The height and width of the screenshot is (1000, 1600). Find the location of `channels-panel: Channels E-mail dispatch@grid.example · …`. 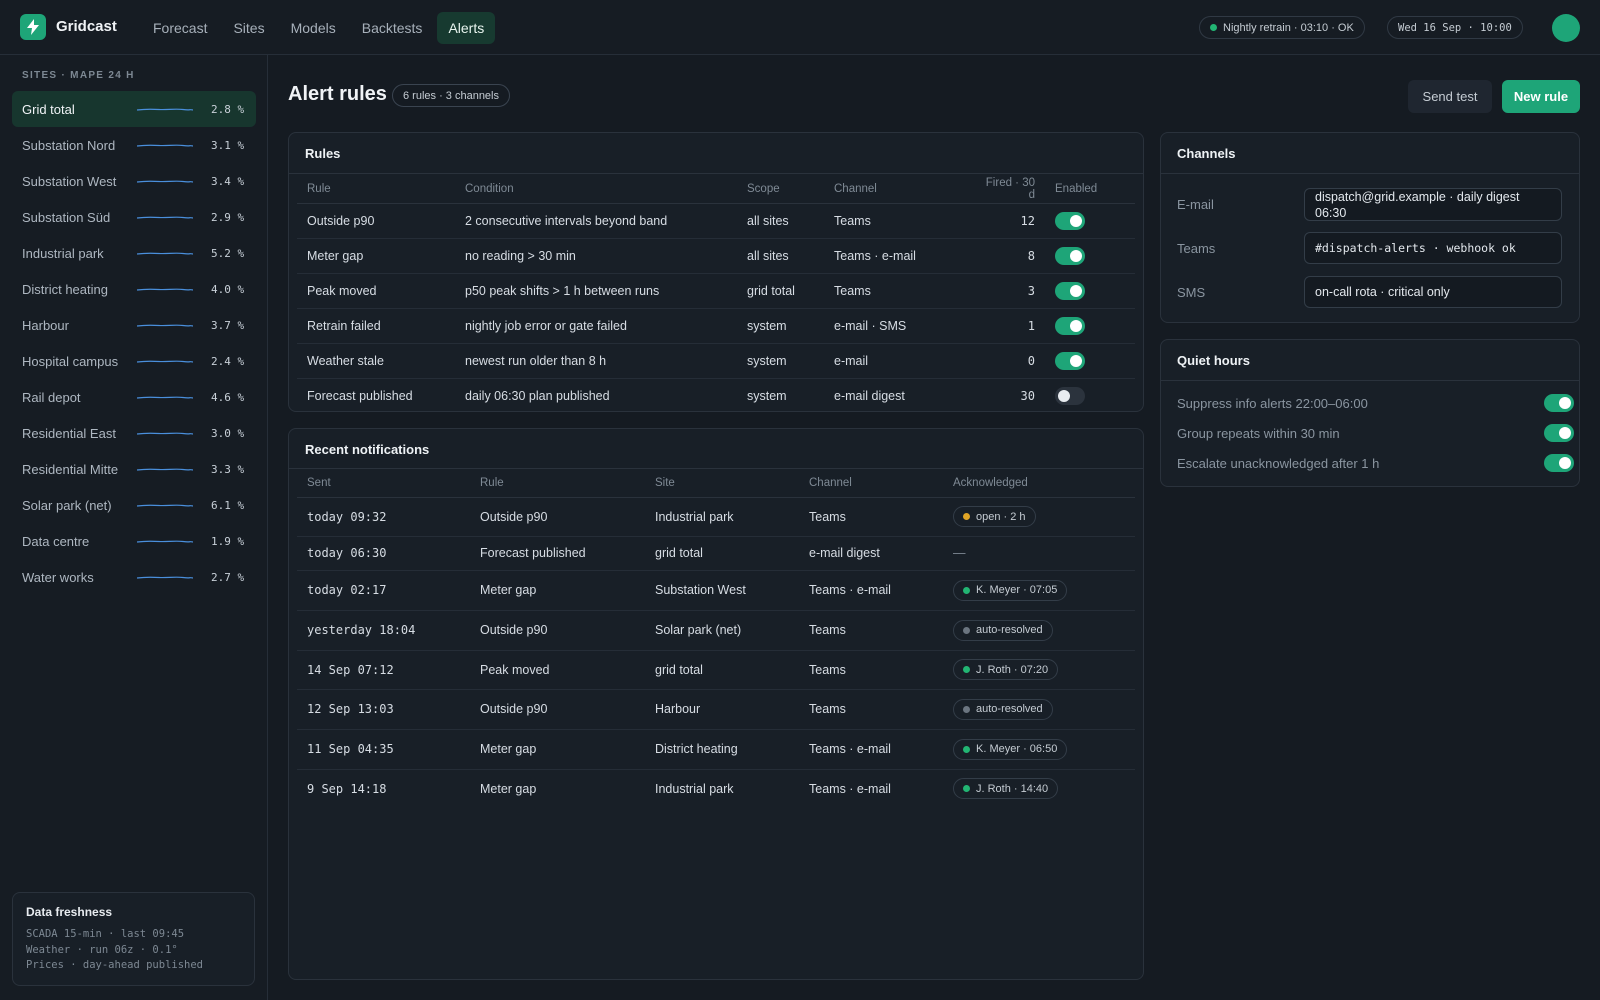

channels-panel: Channels E-mail dispatch@grid.example · … is located at coordinates (1370, 227).